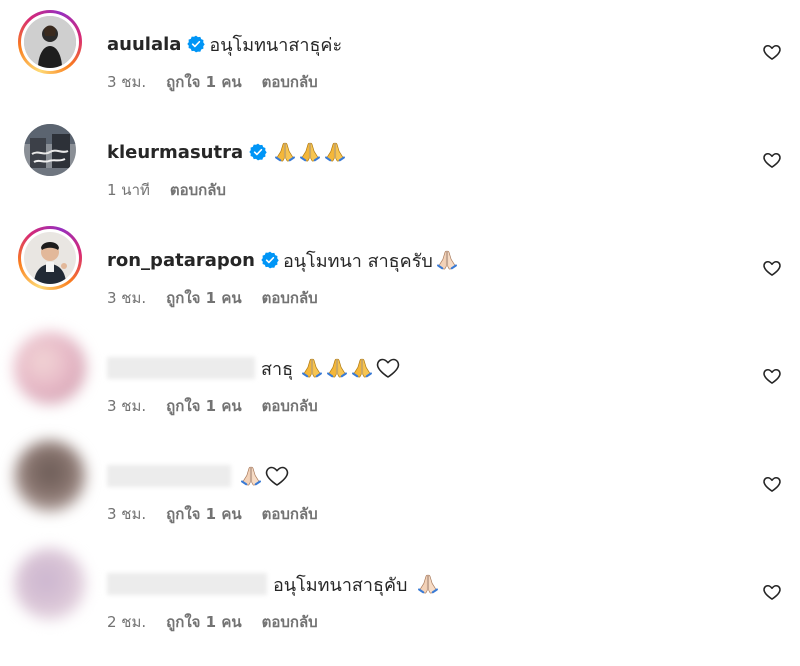  What do you see at coordinates (181, 260) in the screenshot?
I see `username: ron_patarapon` at bounding box center [181, 260].